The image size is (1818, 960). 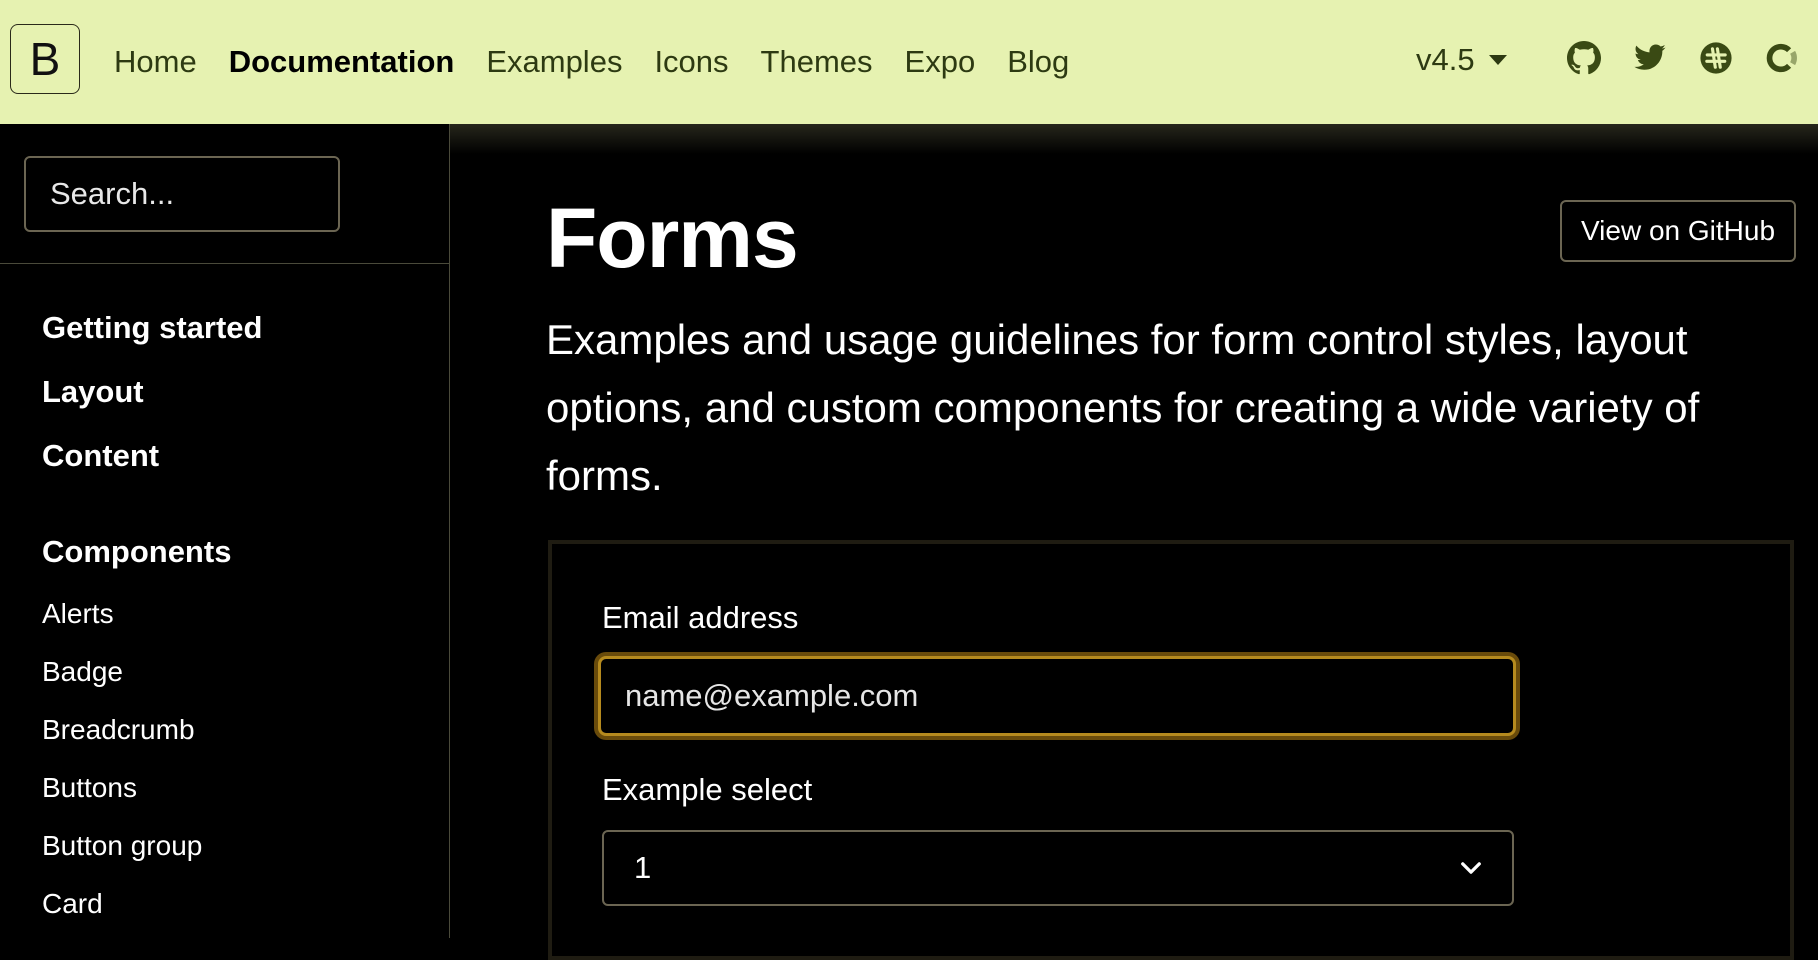 I want to click on sidebar-group-components: Components, so click(x=136, y=552).